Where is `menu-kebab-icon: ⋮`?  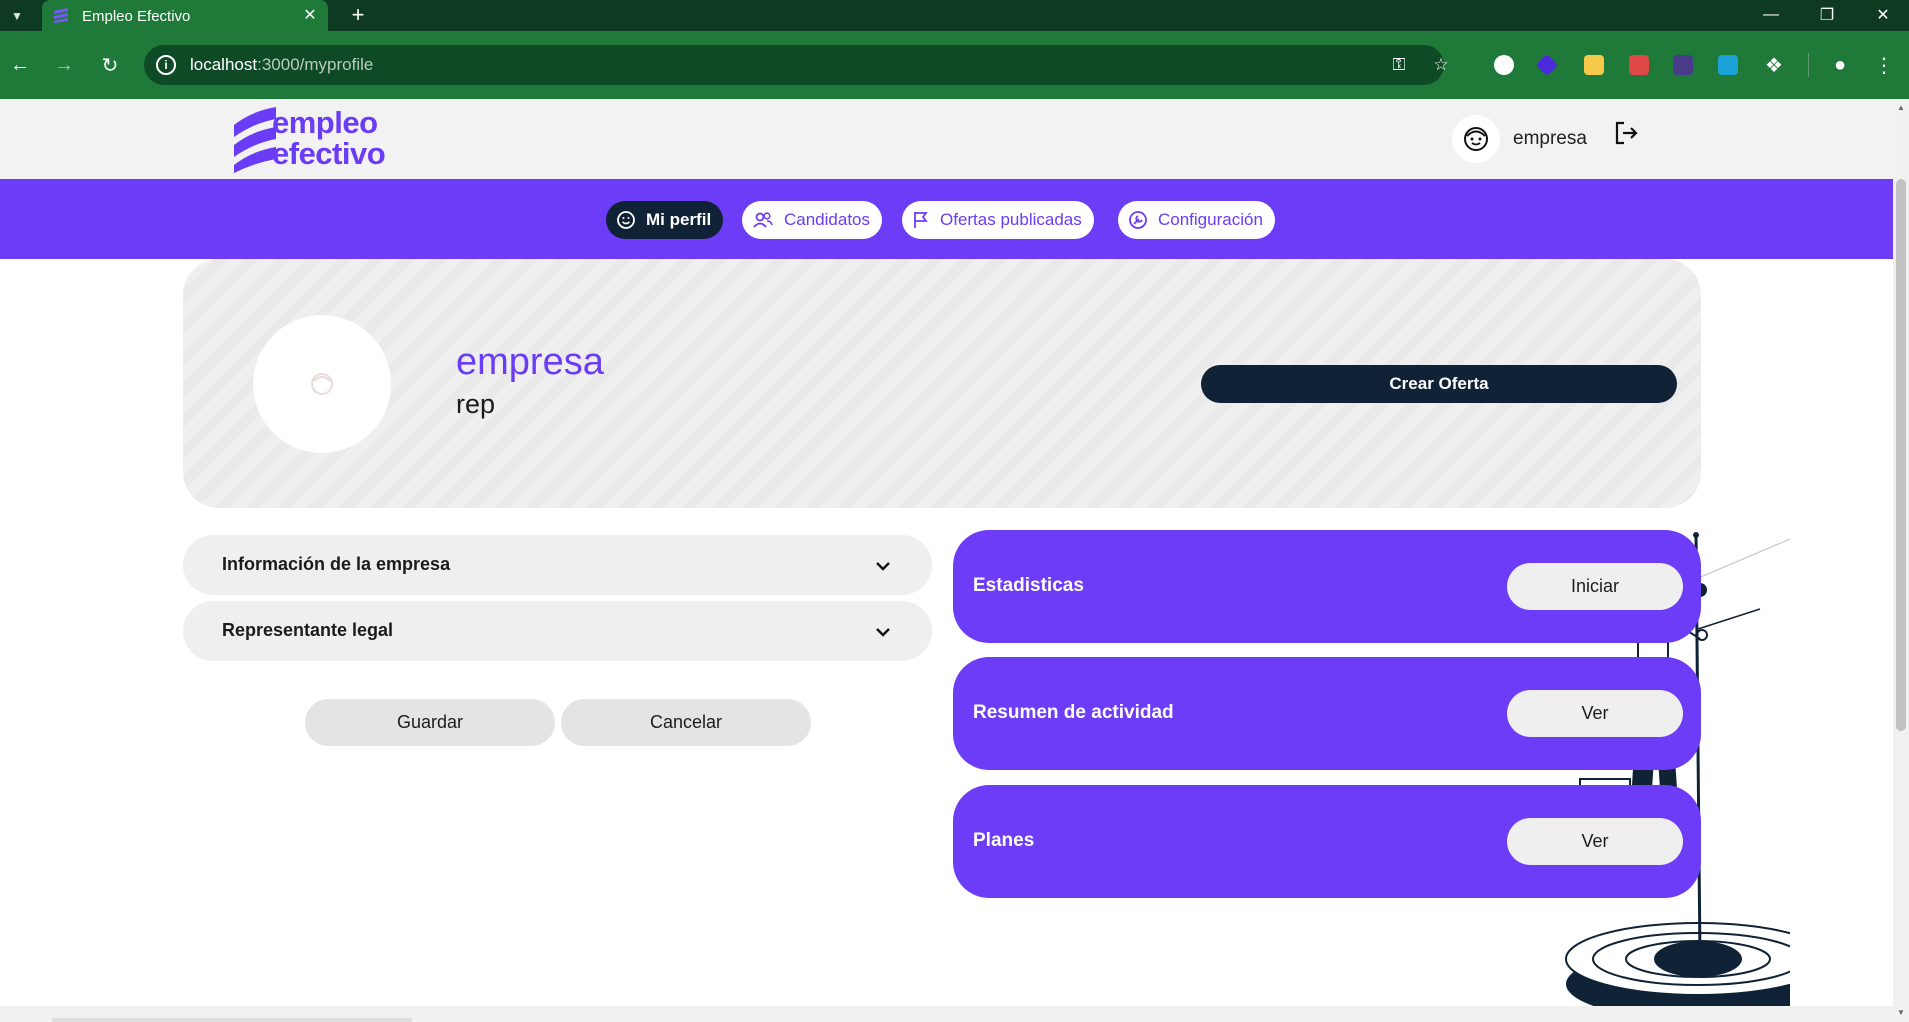
menu-kebab-icon: ⋮ is located at coordinates (1884, 65).